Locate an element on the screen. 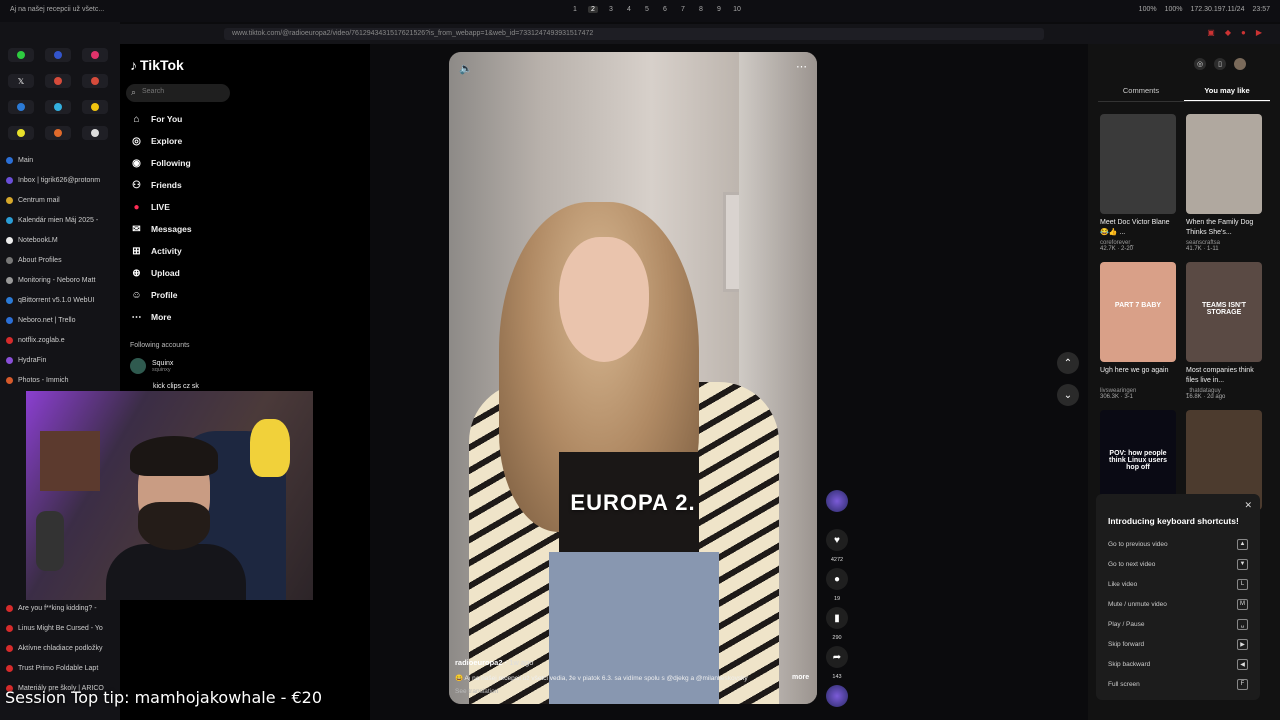 This screenshot has height=720, width=1280. tab-comments: Comments is located at coordinates (1141, 93).